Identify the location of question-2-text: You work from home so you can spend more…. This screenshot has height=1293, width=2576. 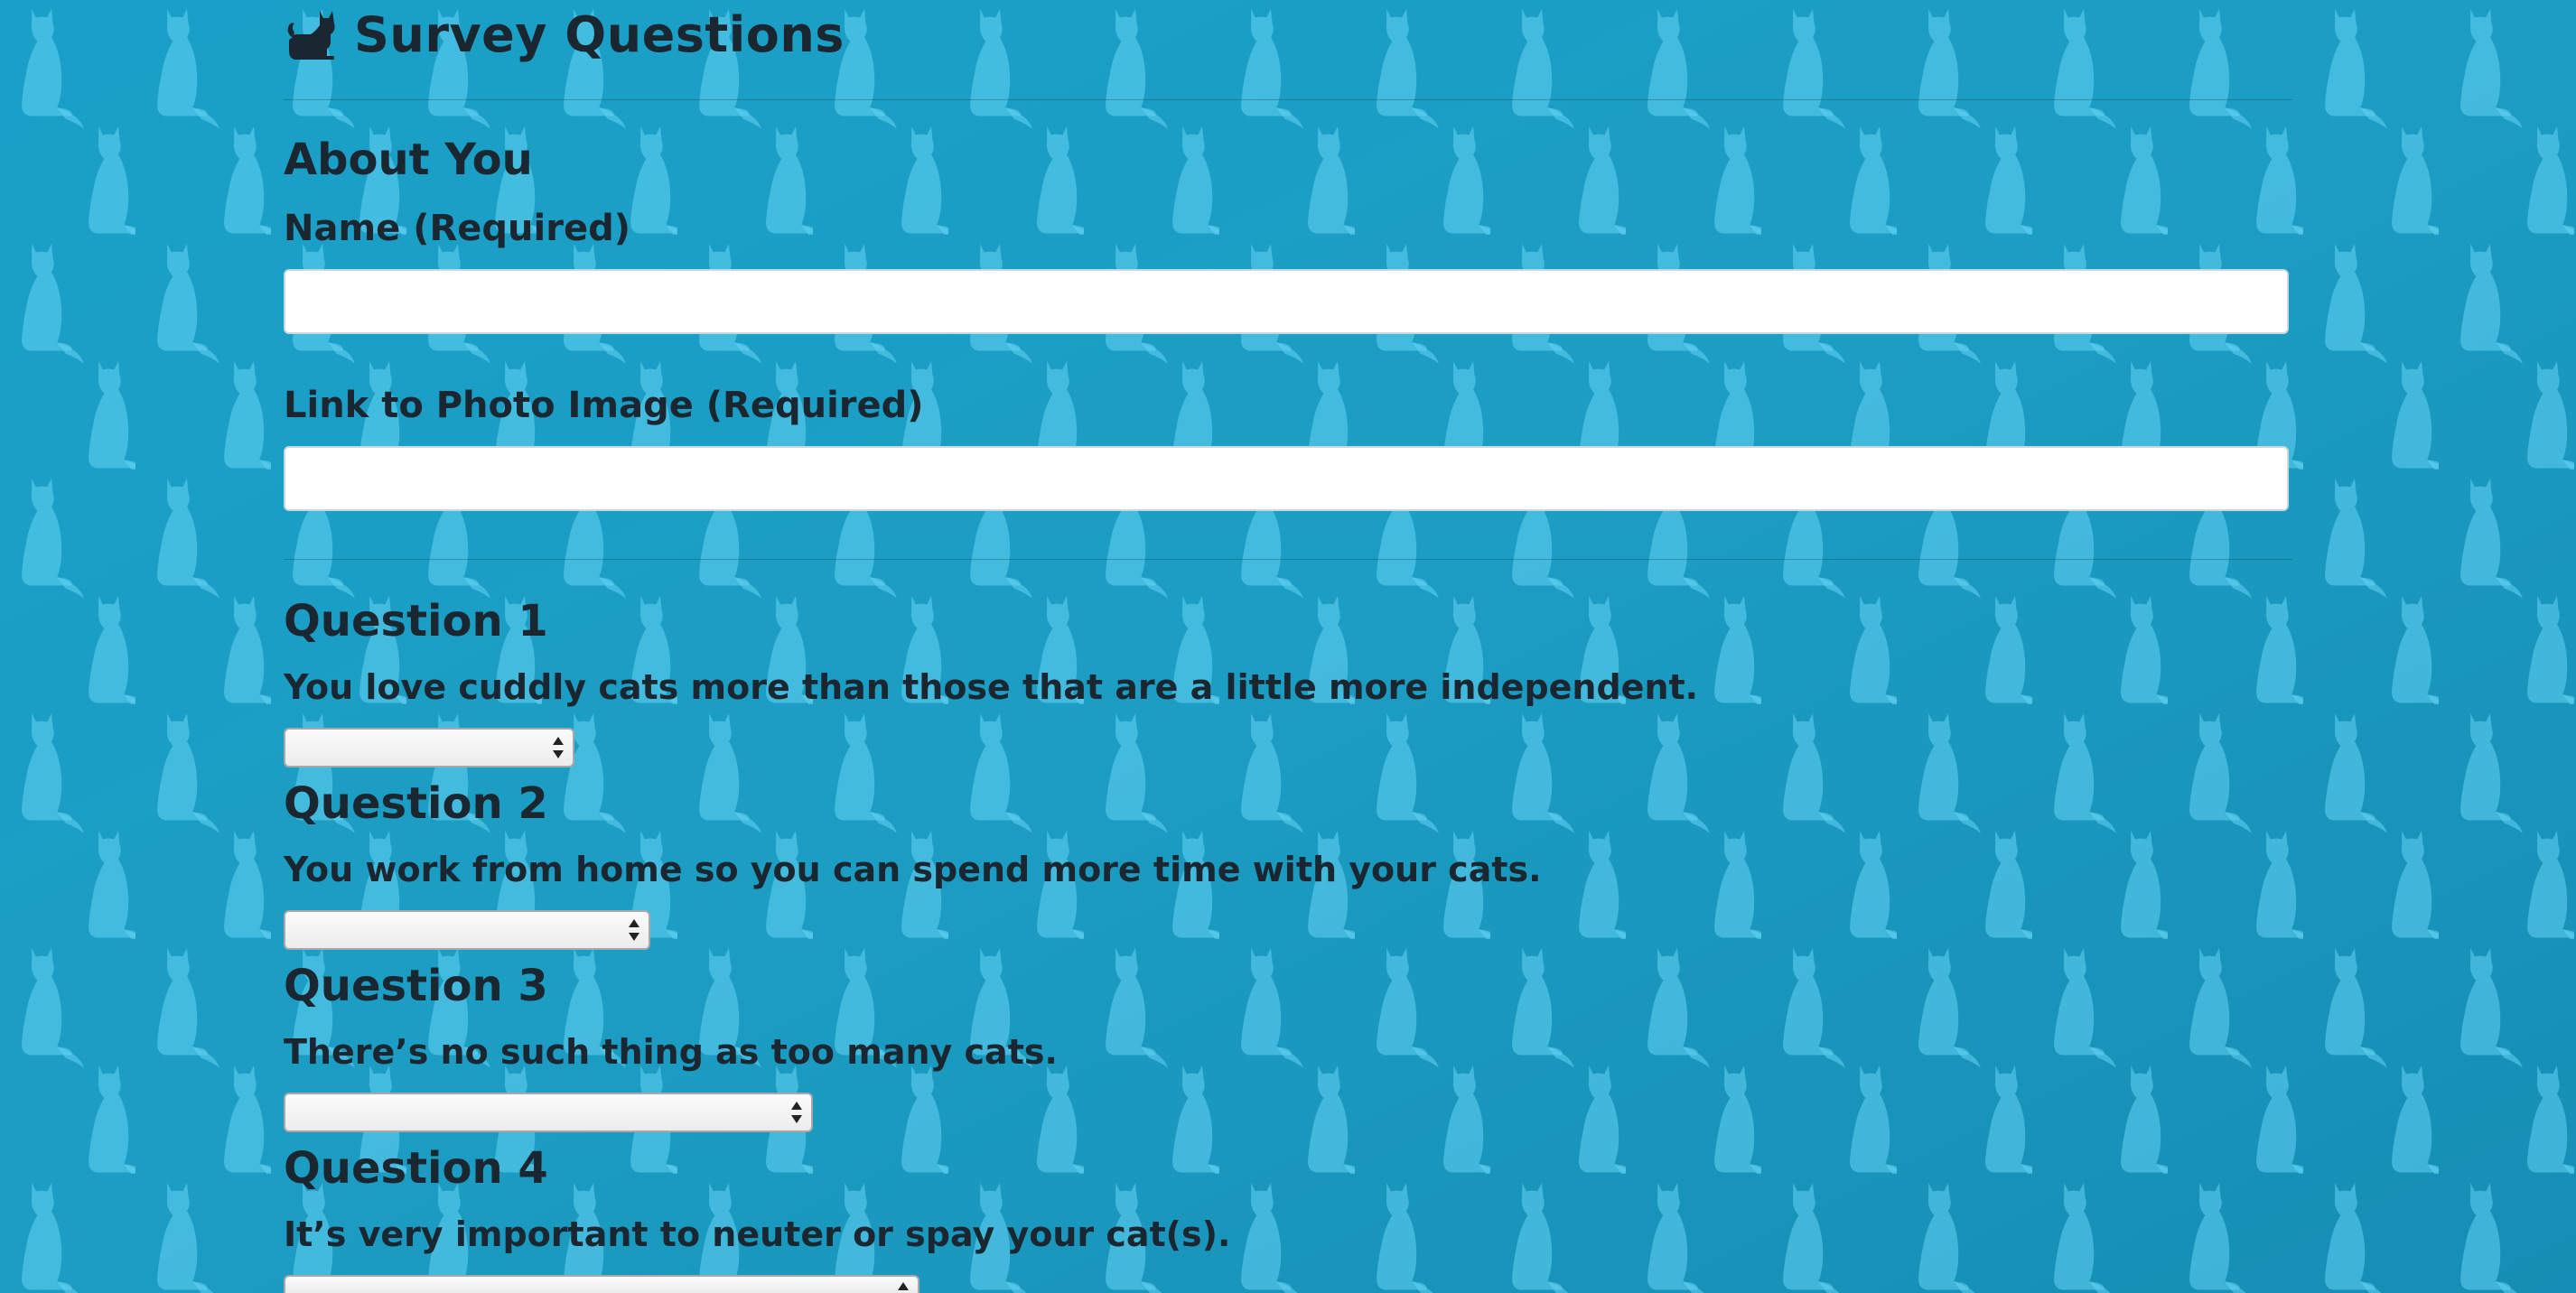
(913, 869).